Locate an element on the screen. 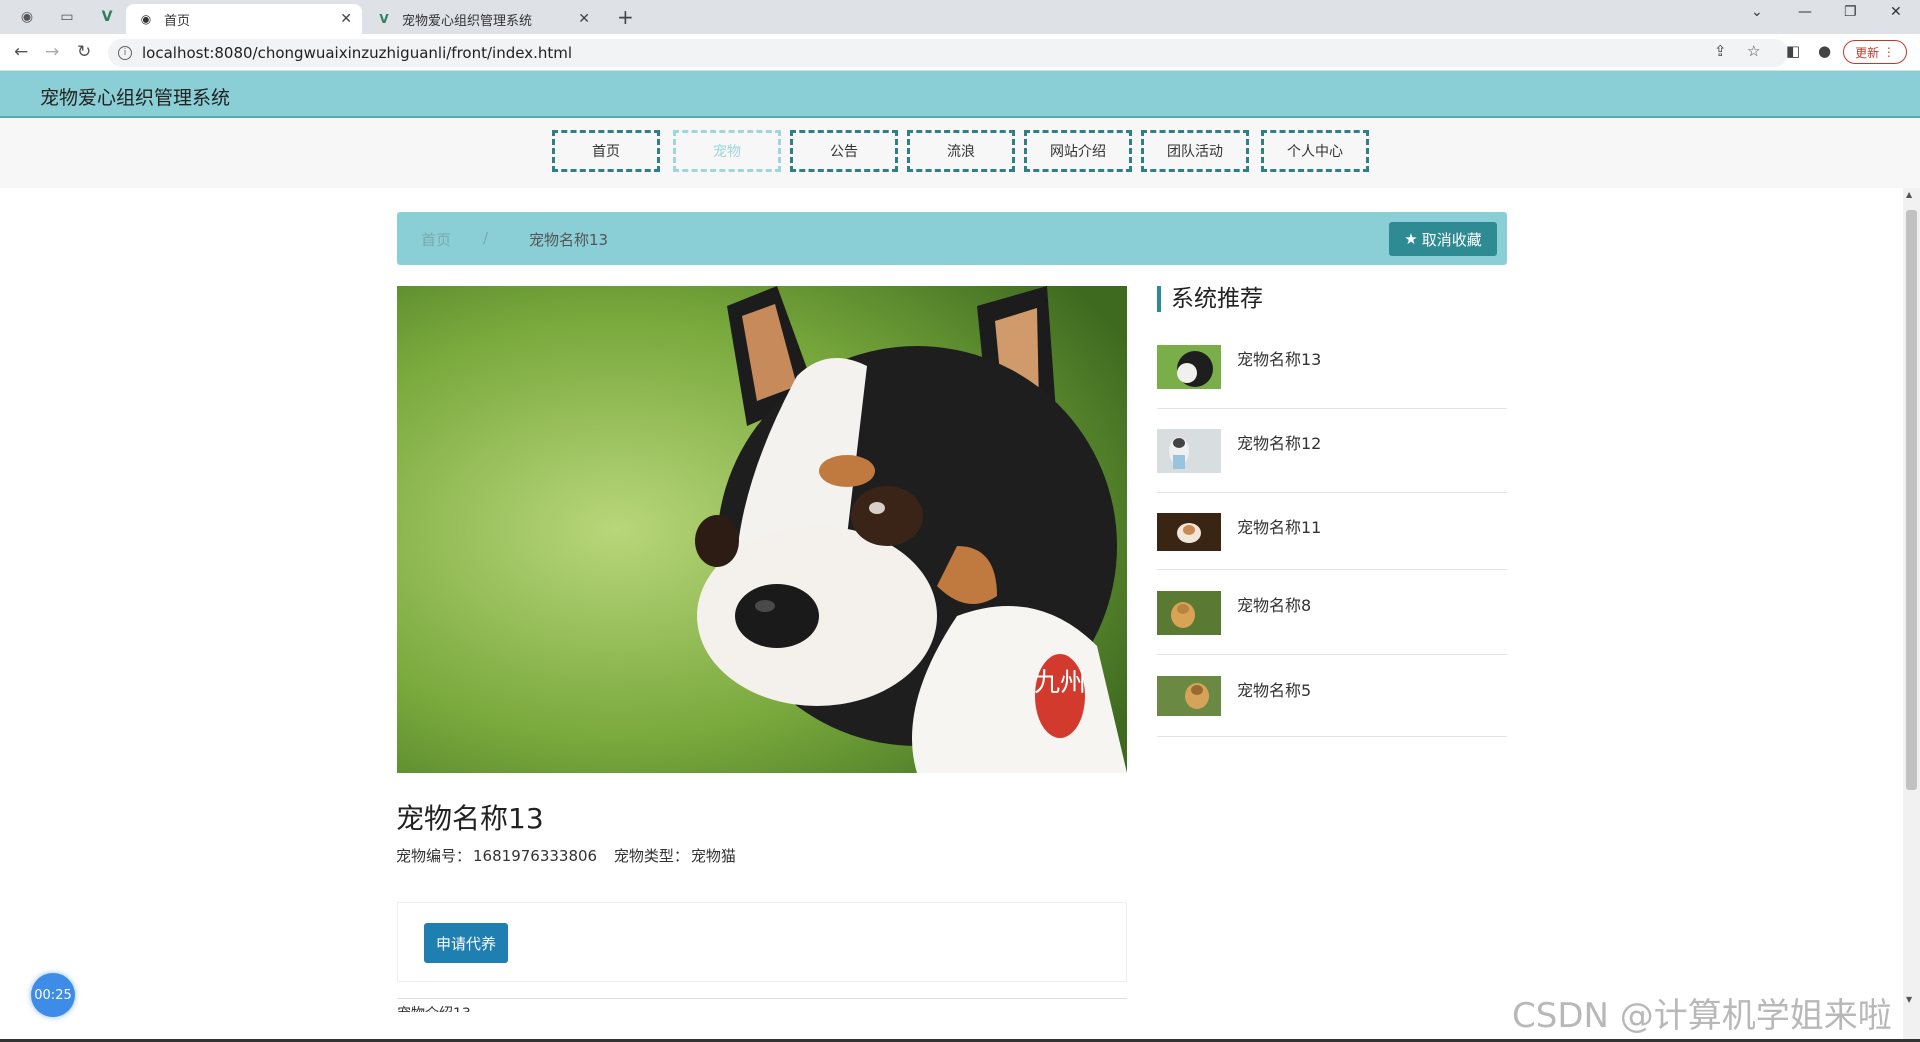 The width and height of the screenshot is (1920, 1042). update-button: 更新 ⋮ is located at coordinates (1875, 52).